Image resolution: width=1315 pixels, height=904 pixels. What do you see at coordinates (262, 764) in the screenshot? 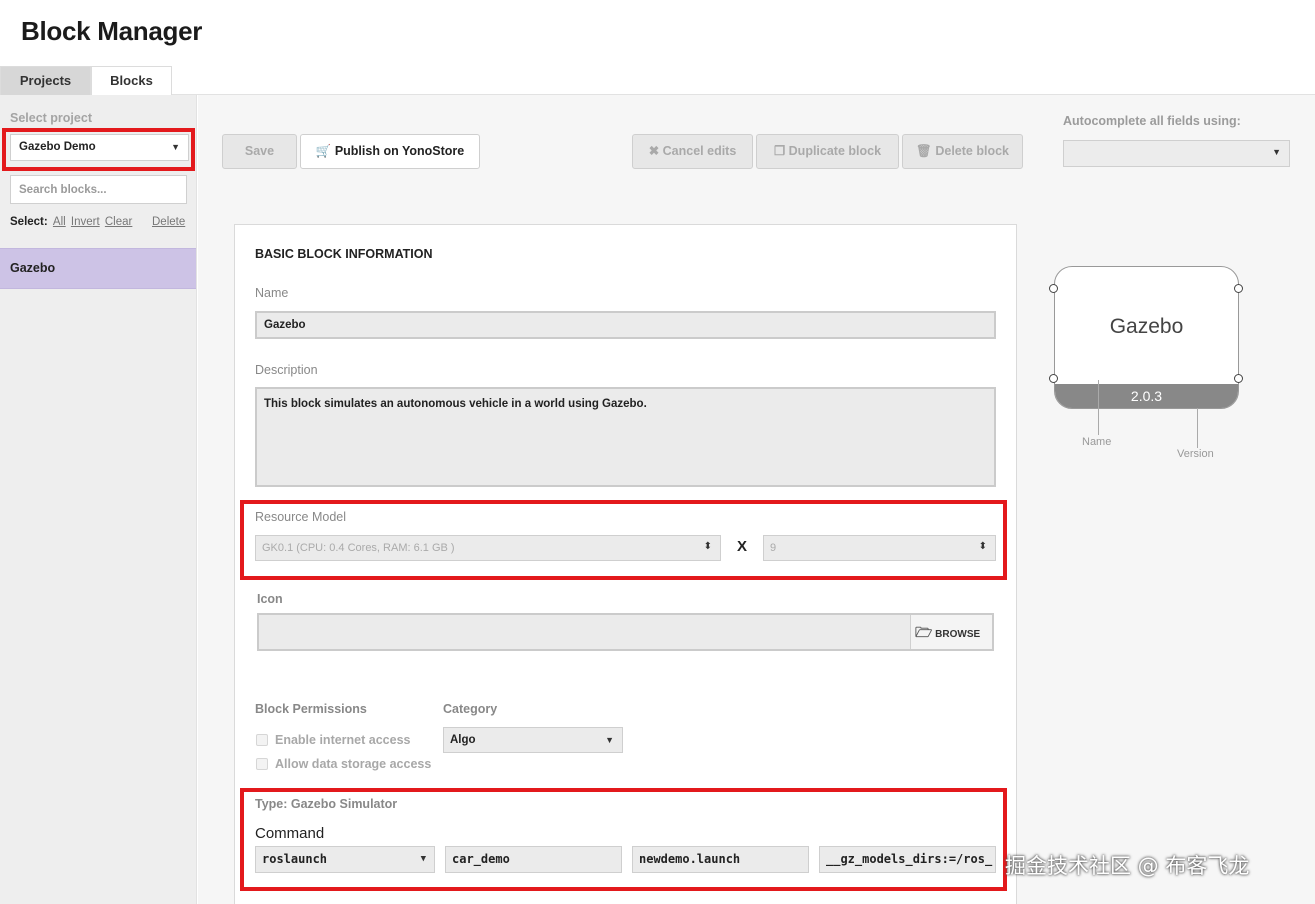
I see `data-storage-checkbox` at bounding box center [262, 764].